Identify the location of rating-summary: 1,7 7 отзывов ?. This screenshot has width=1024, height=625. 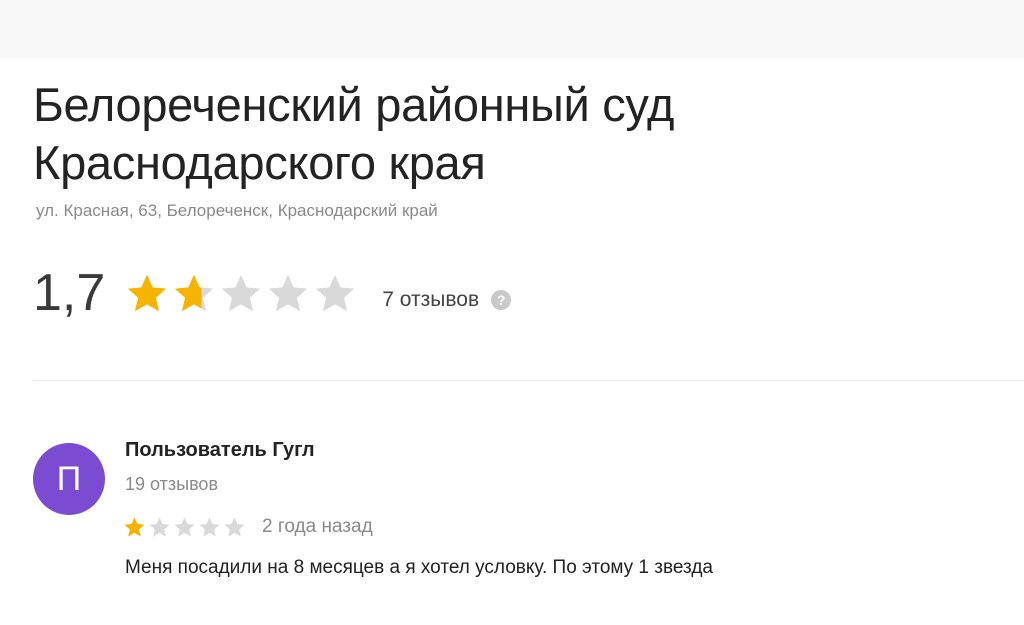
(272, 293).